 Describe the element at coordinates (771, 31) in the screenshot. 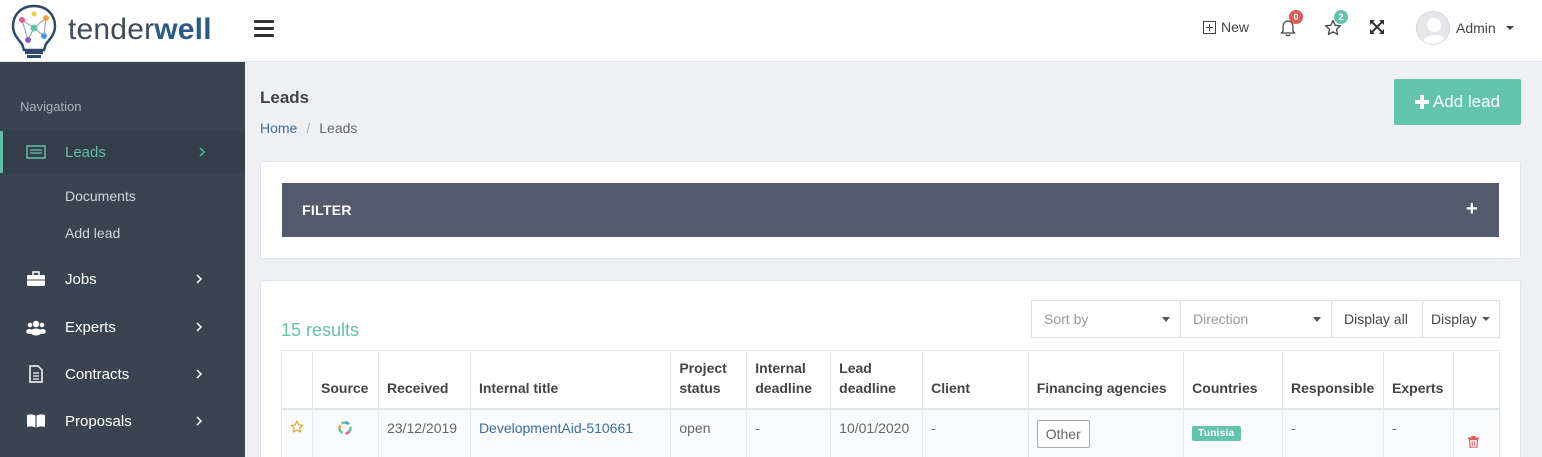

I see `top-bar: tenderwell New 0 2 Admin` at that location.